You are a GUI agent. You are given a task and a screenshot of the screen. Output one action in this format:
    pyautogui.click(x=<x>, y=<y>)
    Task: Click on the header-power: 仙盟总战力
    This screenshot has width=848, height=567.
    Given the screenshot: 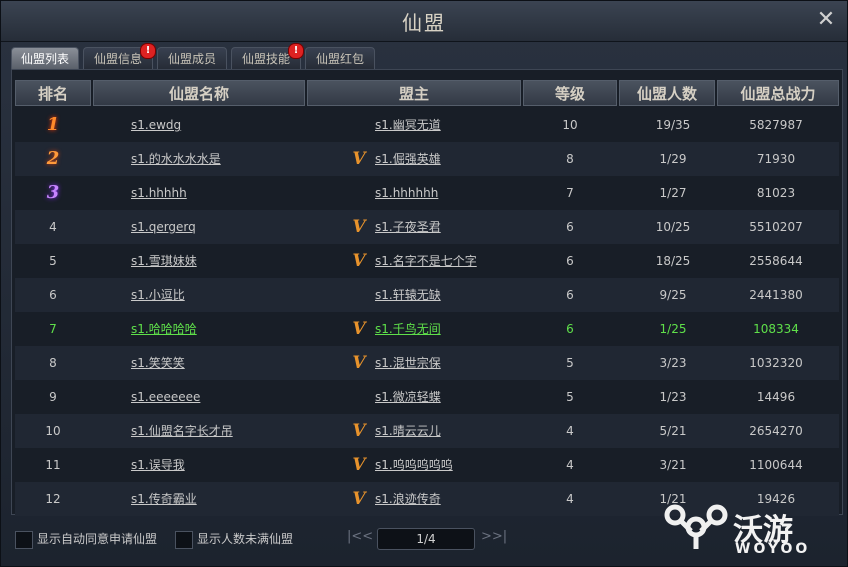 What is the action you would take?
    pyautogui.click(x=778, y=93)
    